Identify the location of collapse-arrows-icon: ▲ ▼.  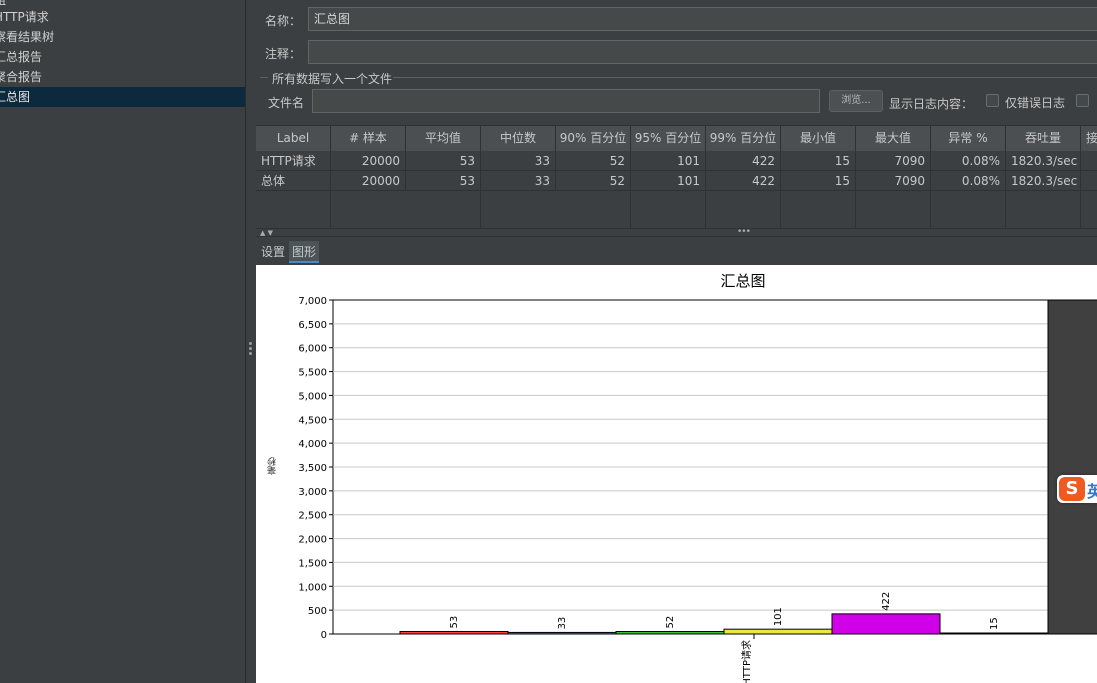
(266, 233).